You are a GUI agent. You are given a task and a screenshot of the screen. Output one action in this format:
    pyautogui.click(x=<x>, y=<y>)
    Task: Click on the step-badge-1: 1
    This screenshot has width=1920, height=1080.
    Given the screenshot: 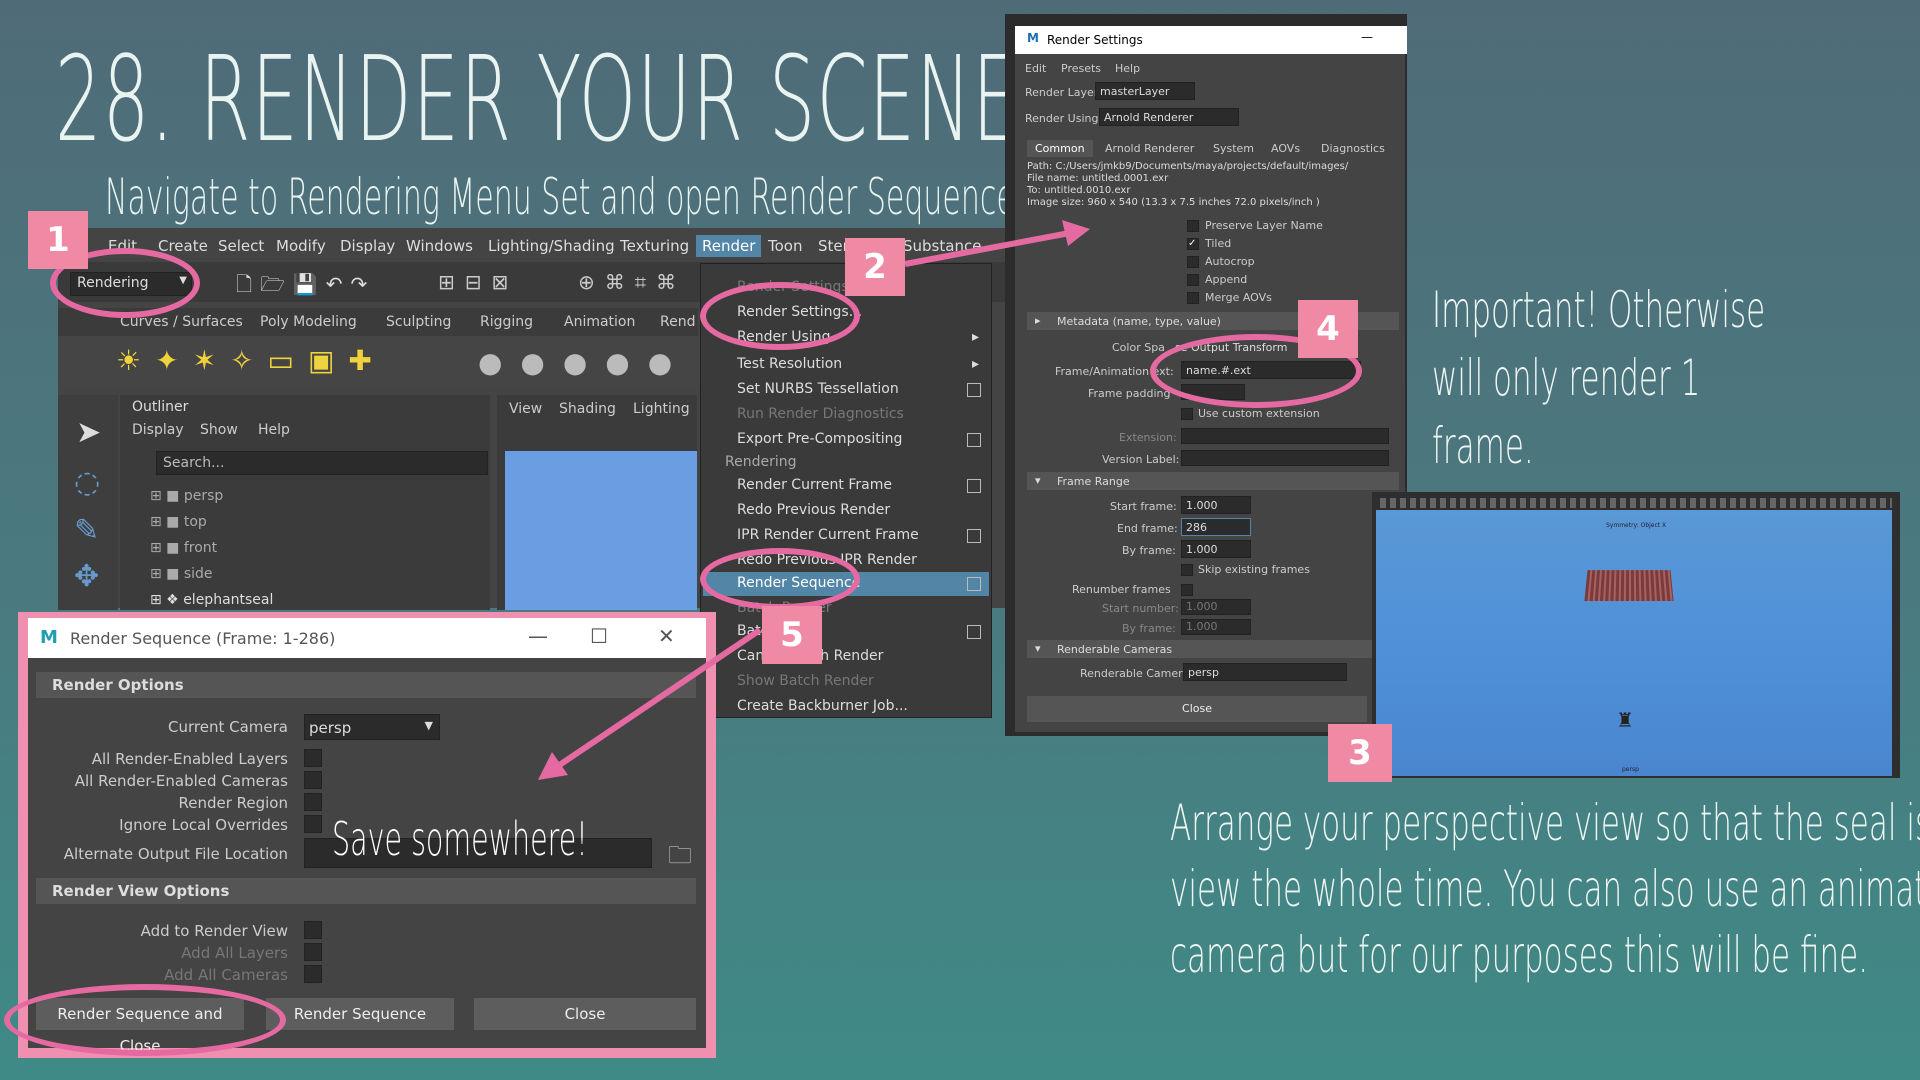 What is the action you would take?
    pyautogui.click(x=58, y=240)
    